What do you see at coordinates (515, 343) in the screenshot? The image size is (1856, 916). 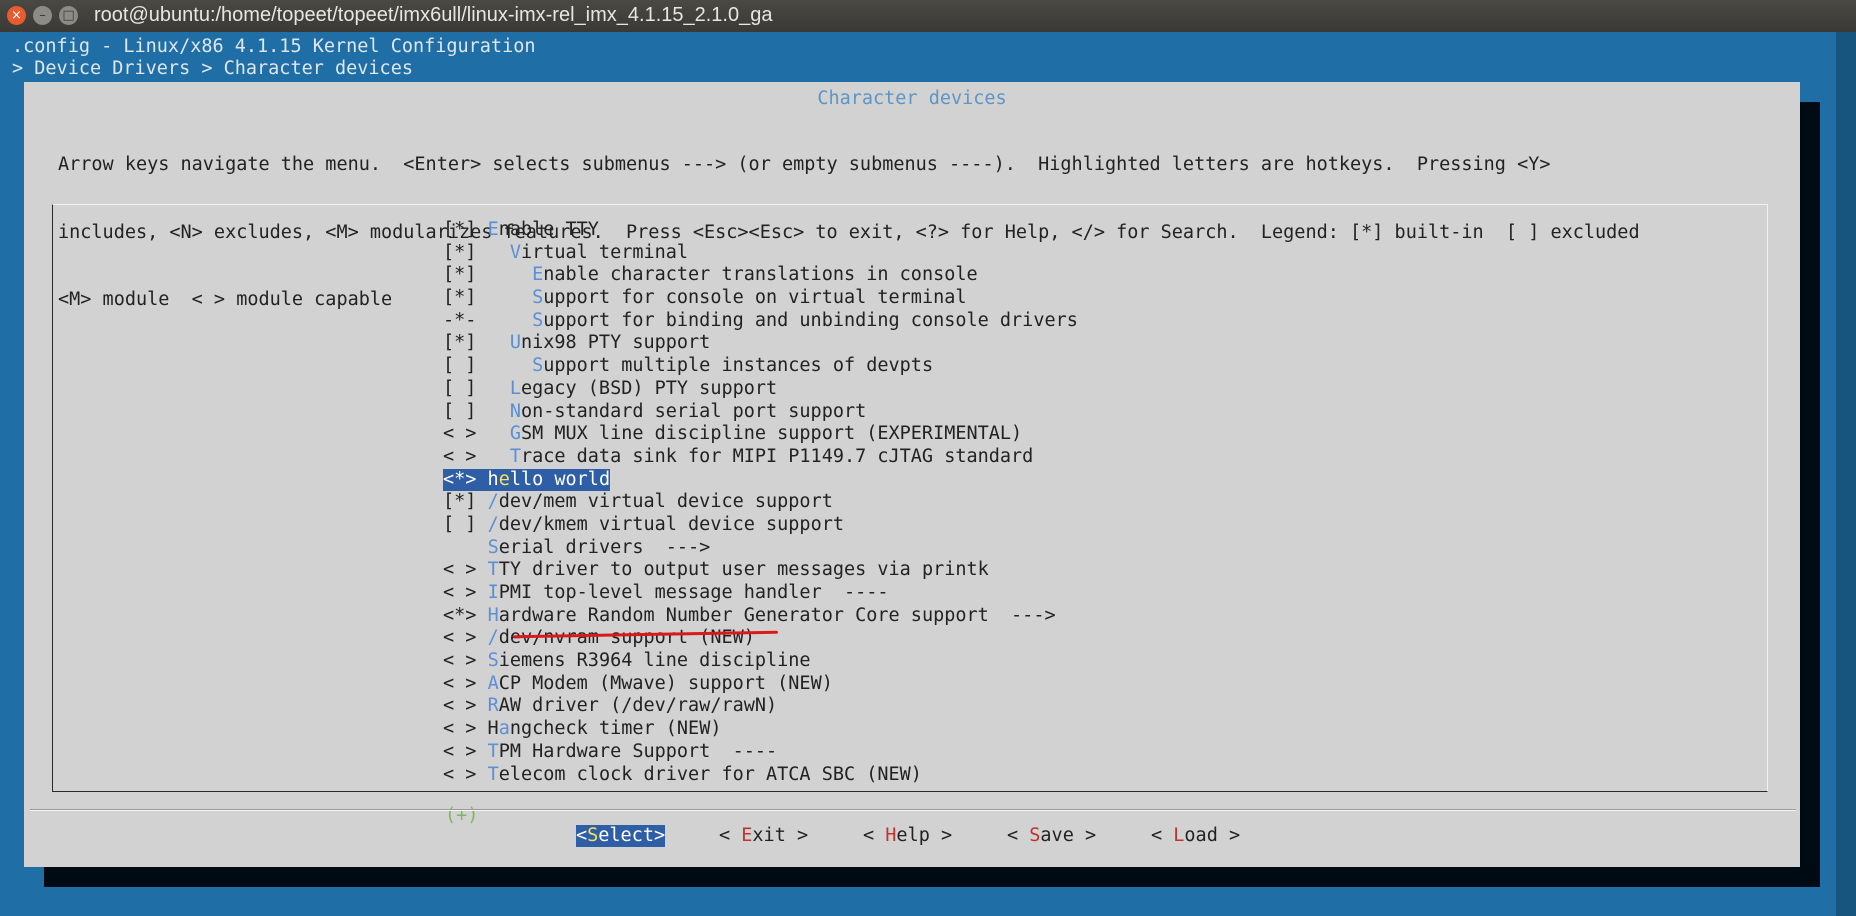 I see `menu-item-hotkey: U` at bounding box center [515, 343].